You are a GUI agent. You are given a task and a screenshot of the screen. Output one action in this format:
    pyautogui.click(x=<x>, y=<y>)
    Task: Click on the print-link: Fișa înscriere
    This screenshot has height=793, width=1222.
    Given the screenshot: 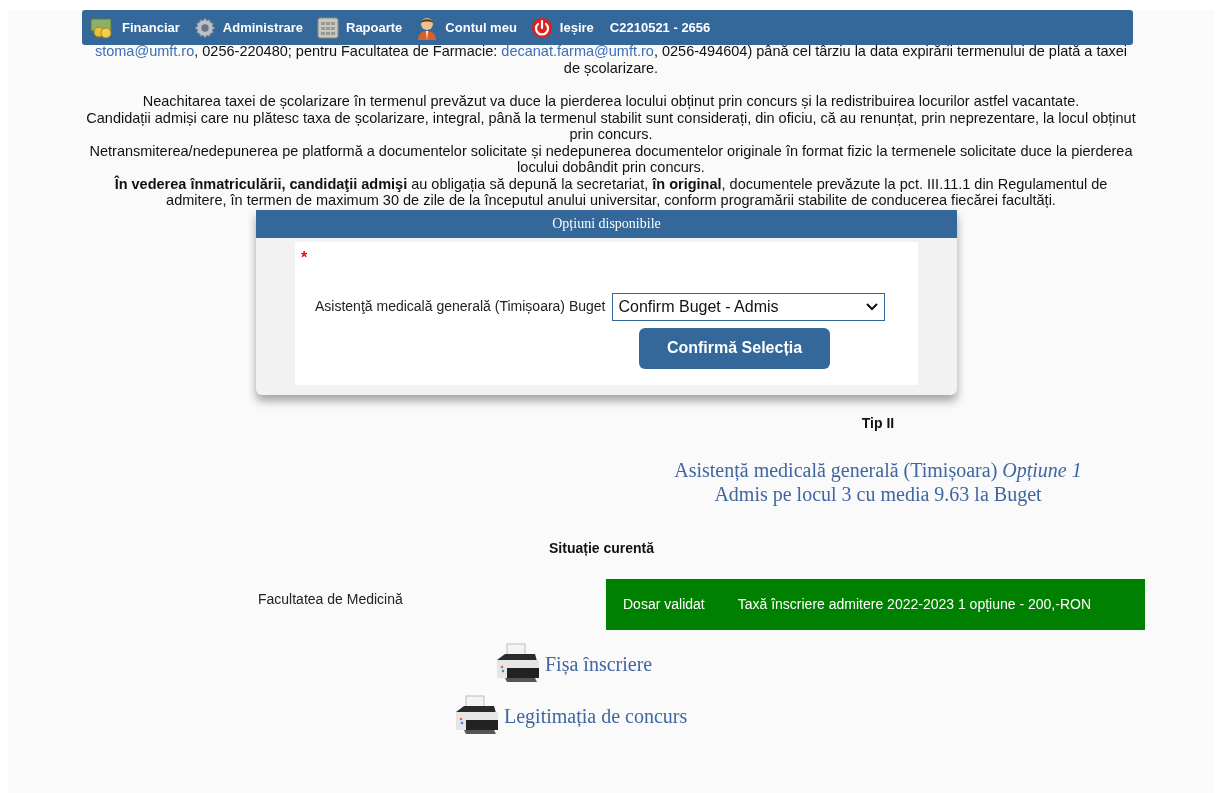 What is the action you would take?
    pyautogui.click(x=573, y=663)
    